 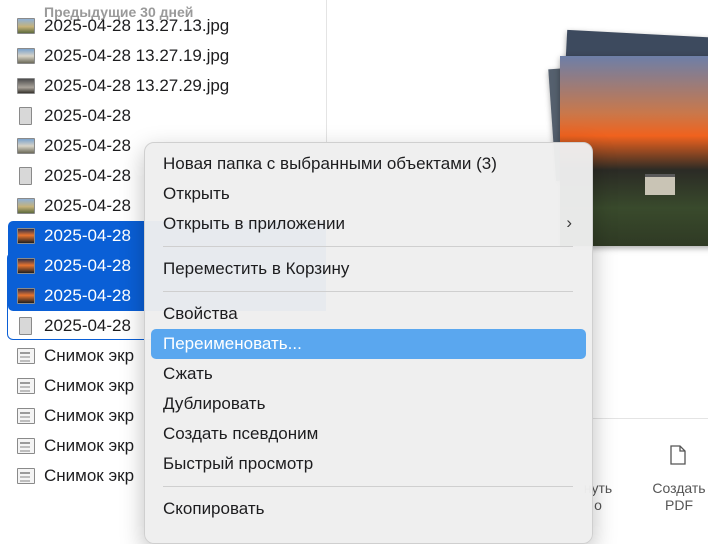 I want to click on menu-item: Открыть в приложении ›, so click(x=368, y=224).